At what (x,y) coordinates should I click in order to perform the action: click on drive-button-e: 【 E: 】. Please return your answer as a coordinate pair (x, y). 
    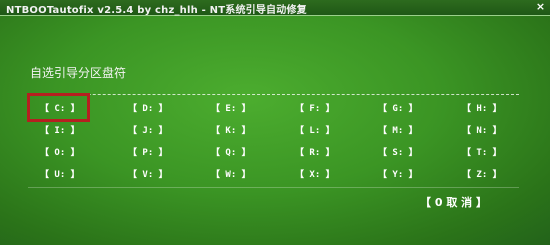
    Looking at the image, I should click on (241, 109).